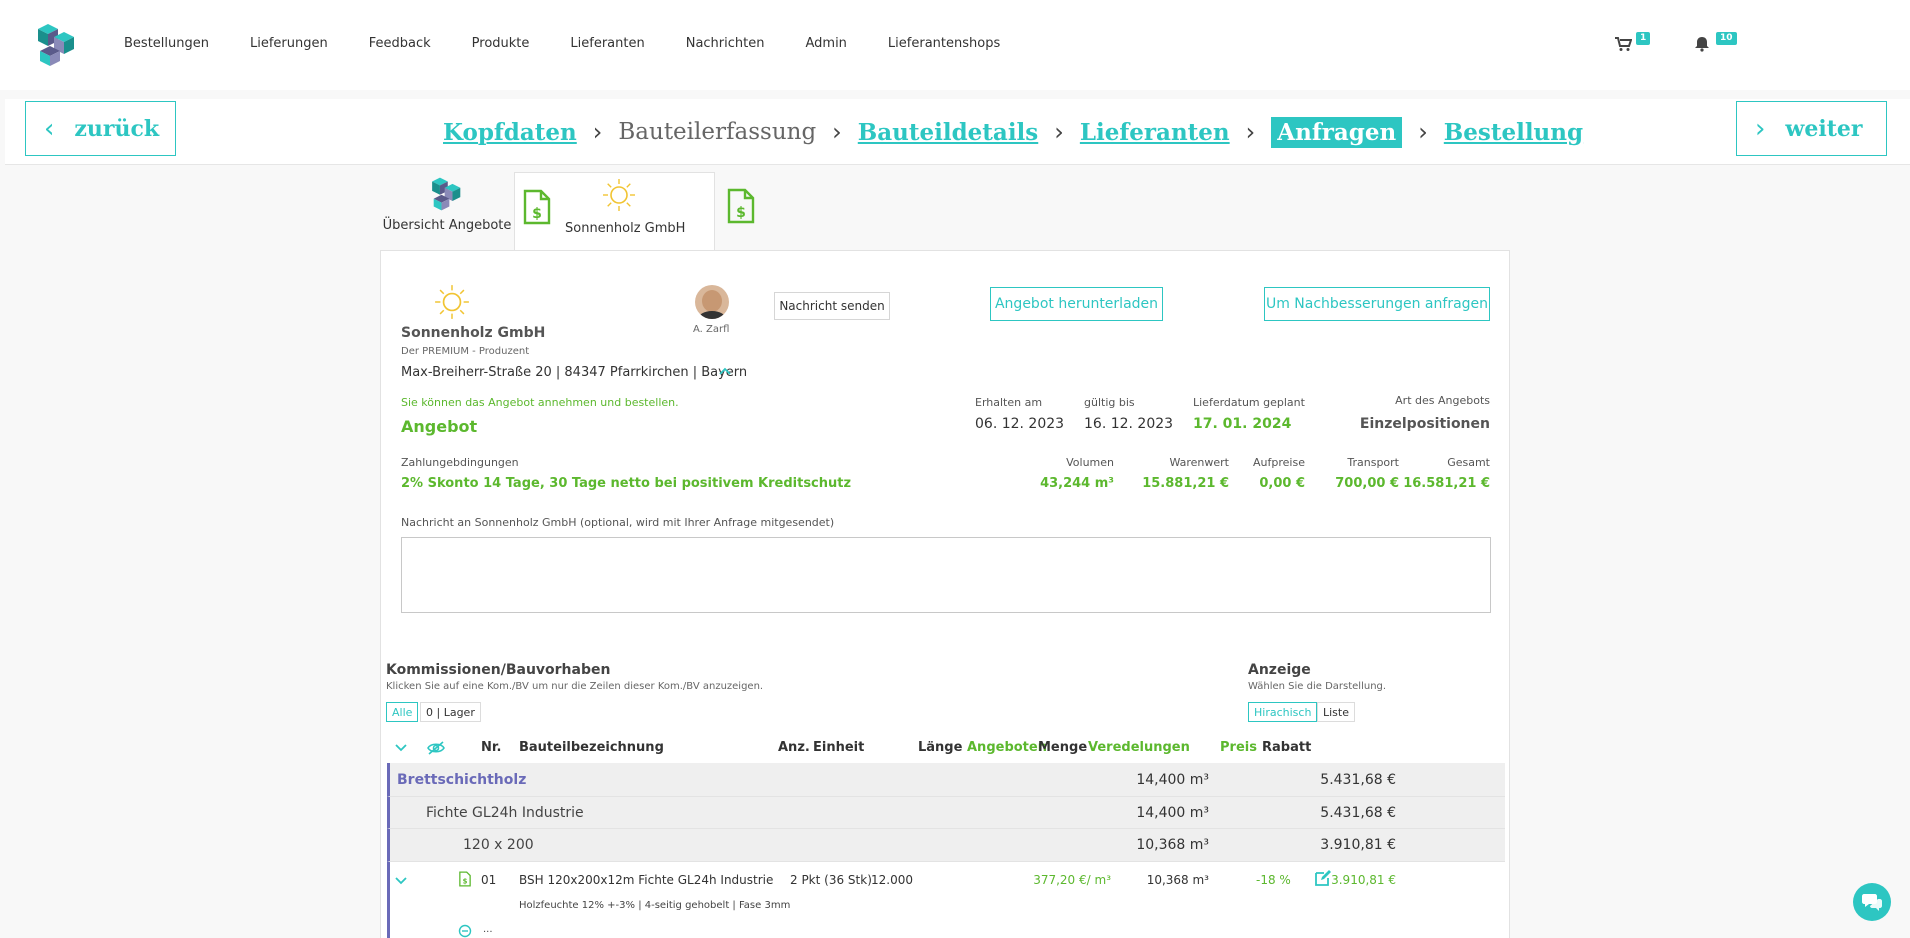 The height and width of the screenshot is (938, 1910). Describe the element at coordinates (591, 747) in the screenshot. I see `col-name: Bauteilbezeichnung` at that location.